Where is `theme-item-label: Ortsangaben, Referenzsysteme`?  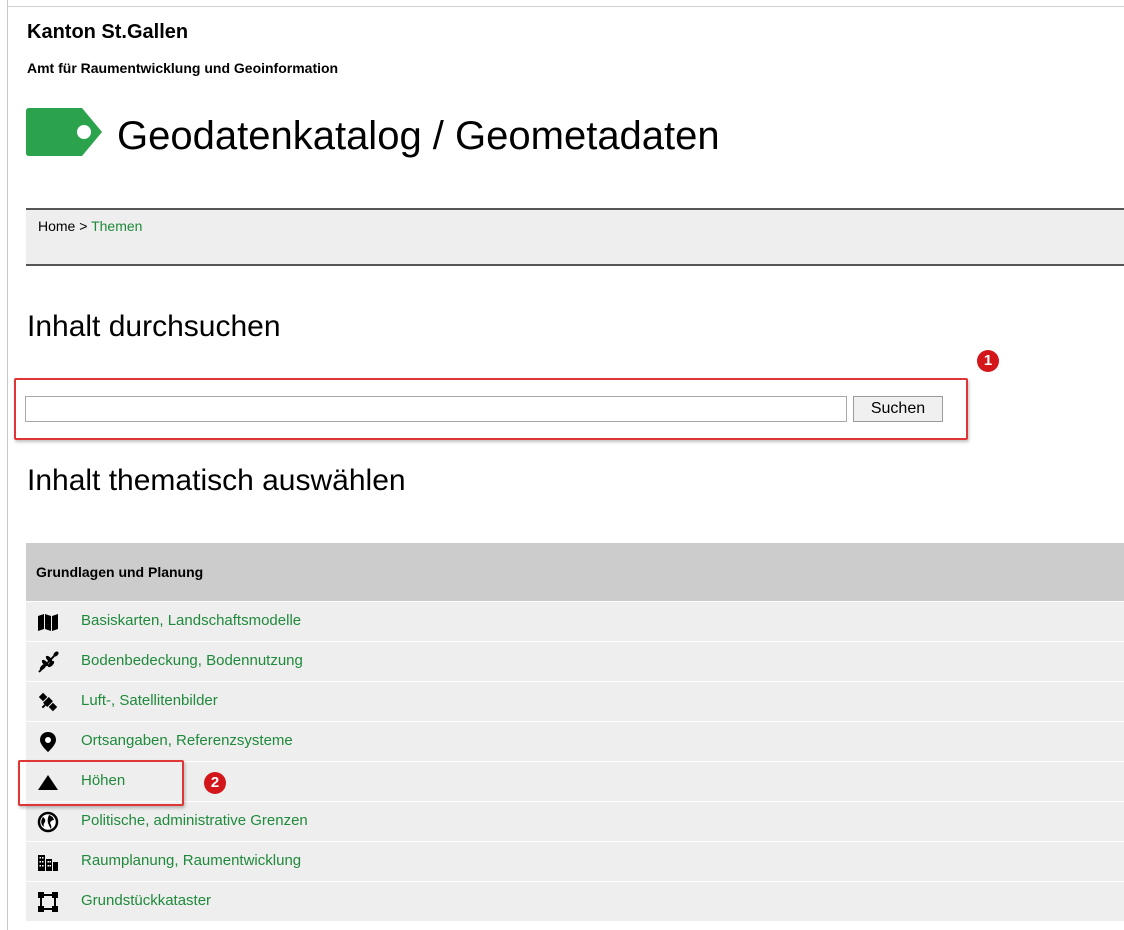 theme-item-label: Ortsangaben, Referenzsysteme is located at coordinates (187, 740).